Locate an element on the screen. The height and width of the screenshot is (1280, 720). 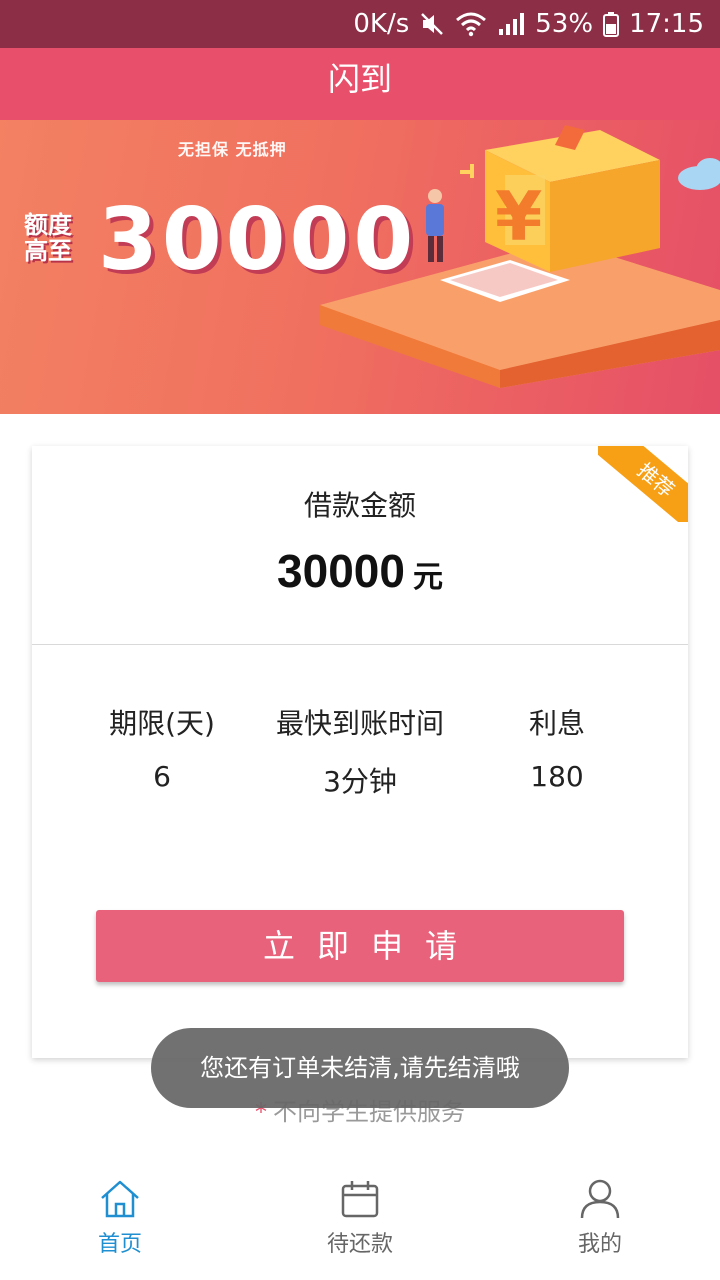
status-bar: 0K/s 53% 17:15 is located at coordinates (360, 24).